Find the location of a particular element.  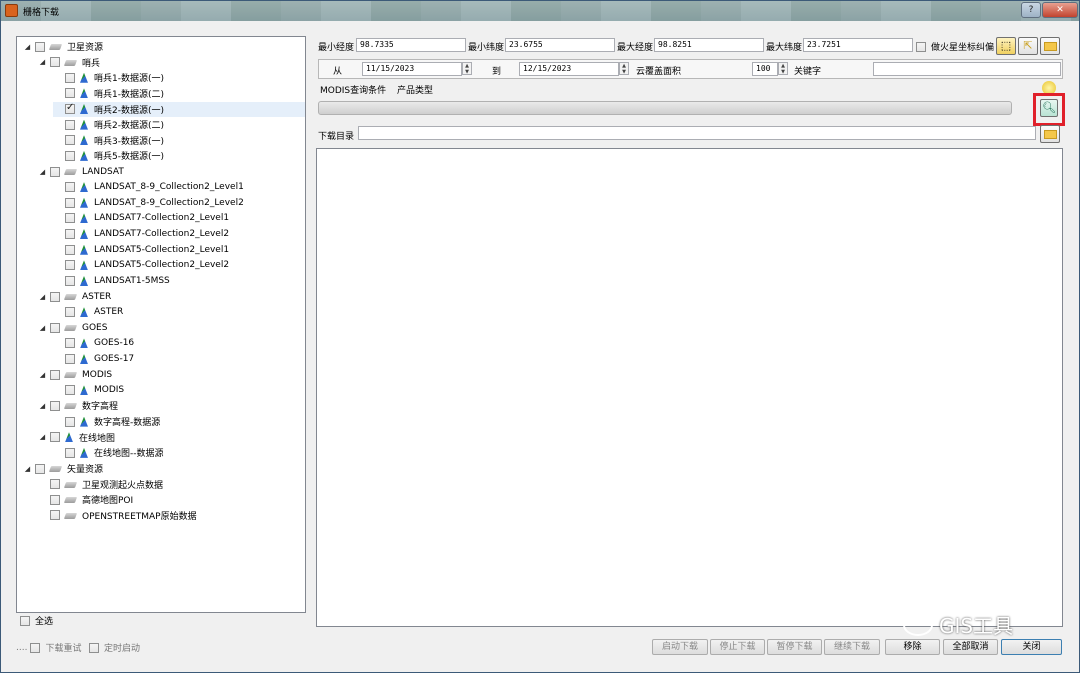

to-date-spinner: ▲ ▼ is located at coordinates (624, 68).